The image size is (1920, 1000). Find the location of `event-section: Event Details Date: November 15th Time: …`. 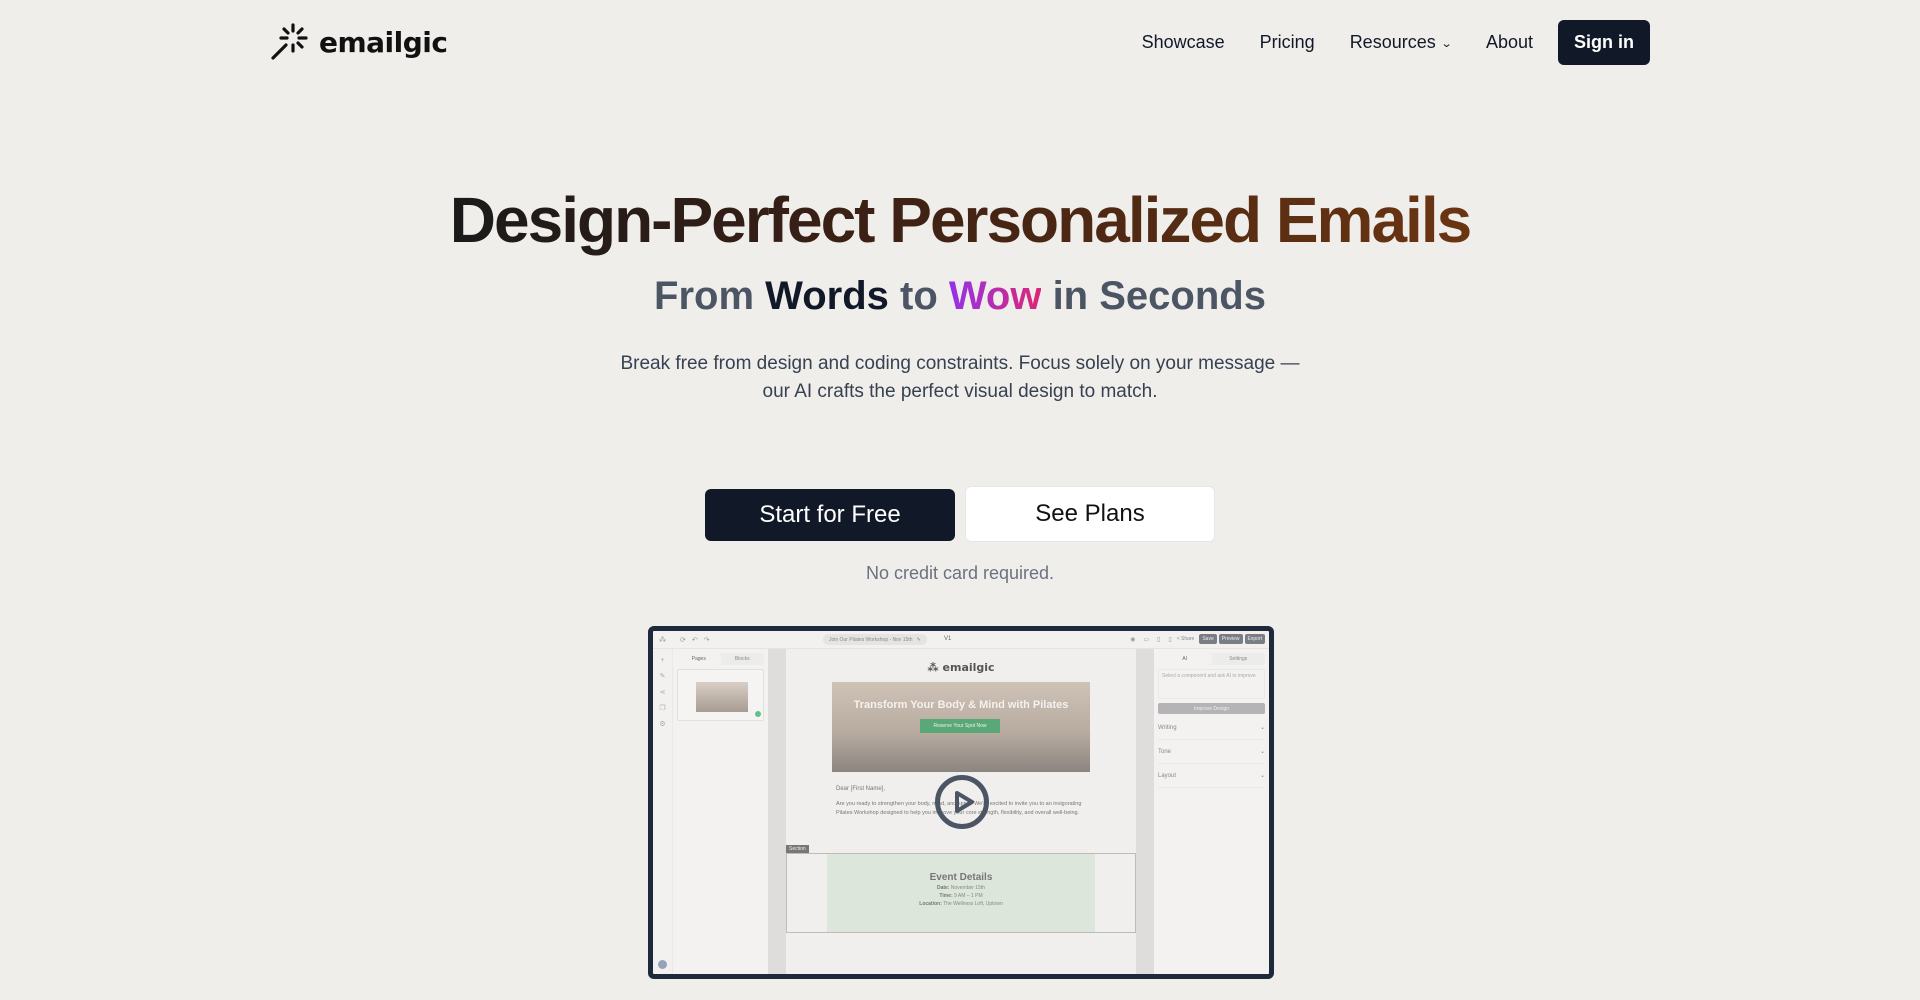

event-section: Event Details Date: November 15th Time: … is located at coordinates (961, 893).